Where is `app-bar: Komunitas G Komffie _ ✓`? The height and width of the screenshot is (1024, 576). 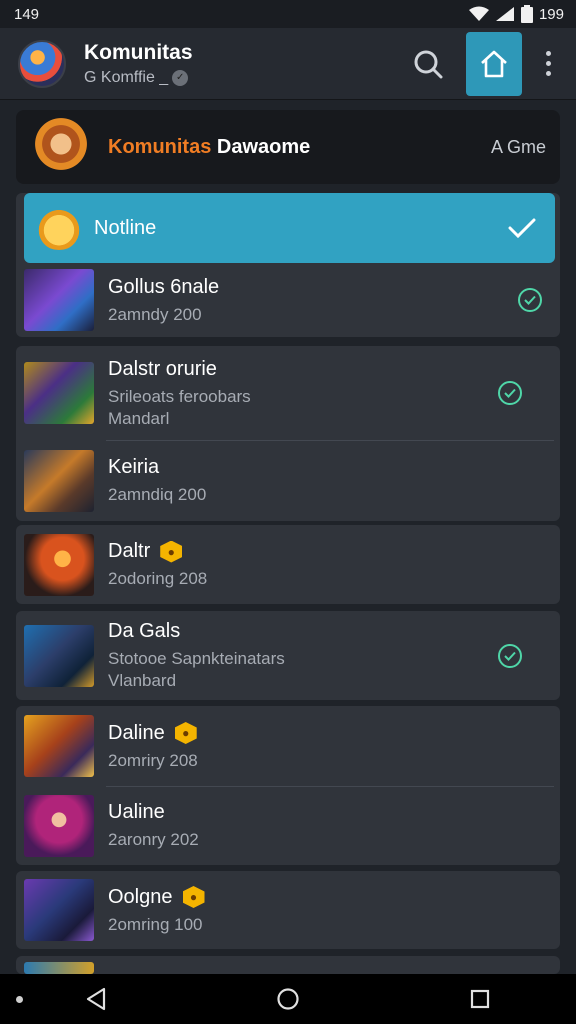 app-bar: Komunitas G Komffie _ ✓ is located at coordinates (288, 64).